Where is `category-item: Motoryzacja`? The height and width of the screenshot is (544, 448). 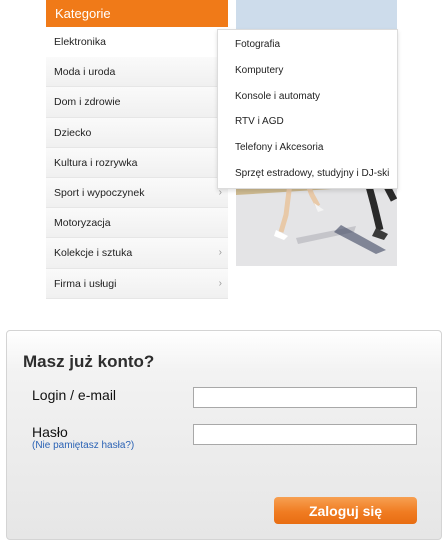 category-item: Motoryzacja is located at coordinates (137, 223).